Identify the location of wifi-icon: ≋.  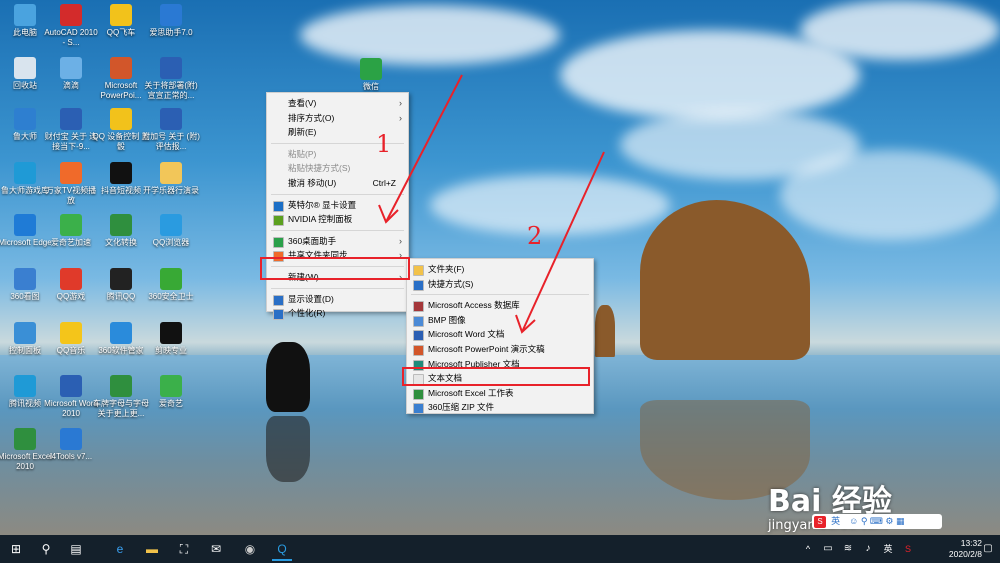
(848, 549).